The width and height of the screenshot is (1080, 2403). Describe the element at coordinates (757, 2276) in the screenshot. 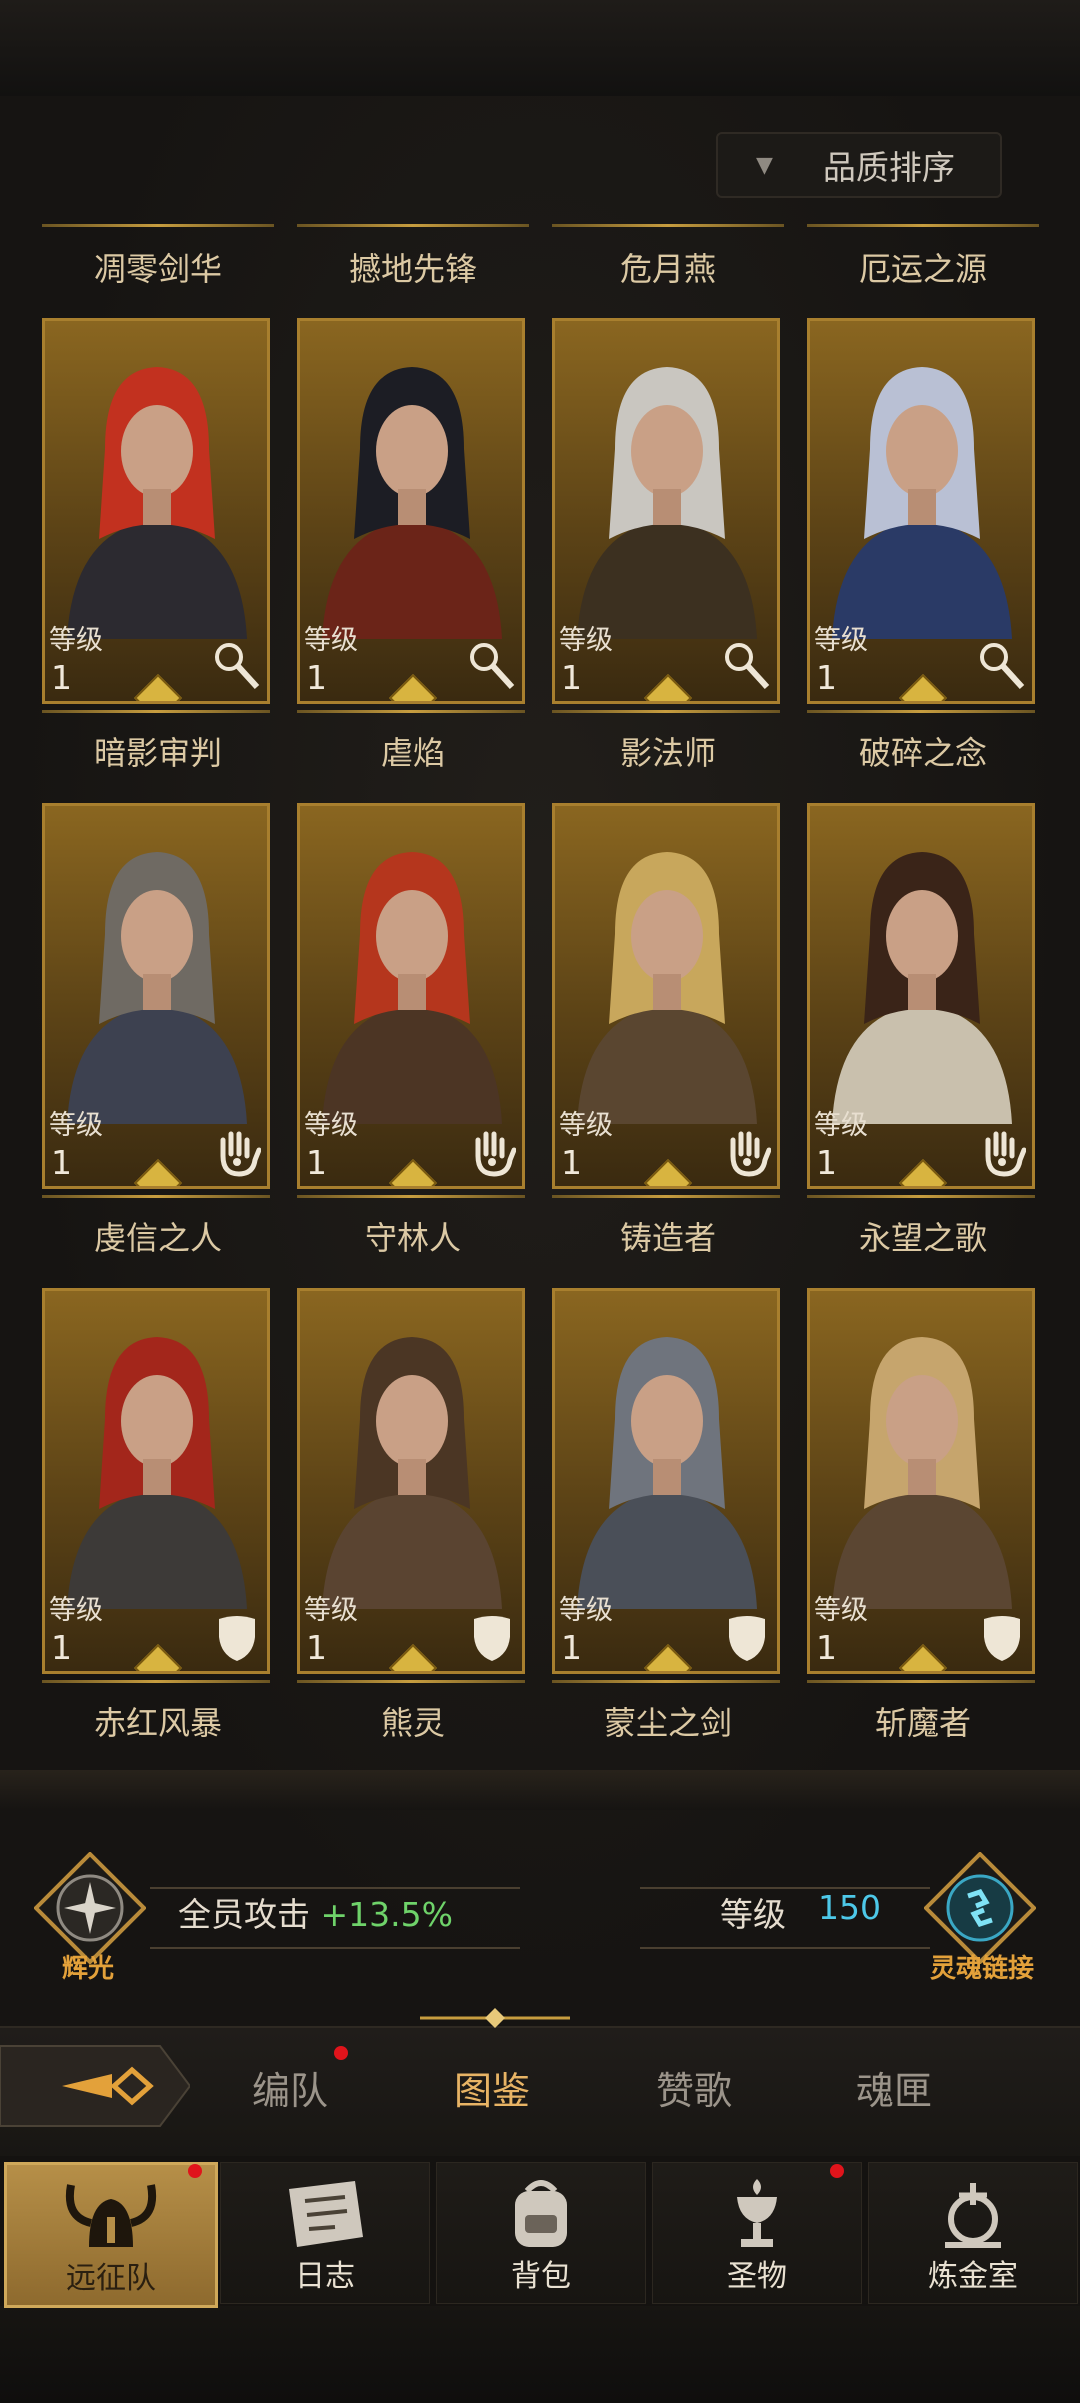

I see `nav-label: 圣物` at that location.